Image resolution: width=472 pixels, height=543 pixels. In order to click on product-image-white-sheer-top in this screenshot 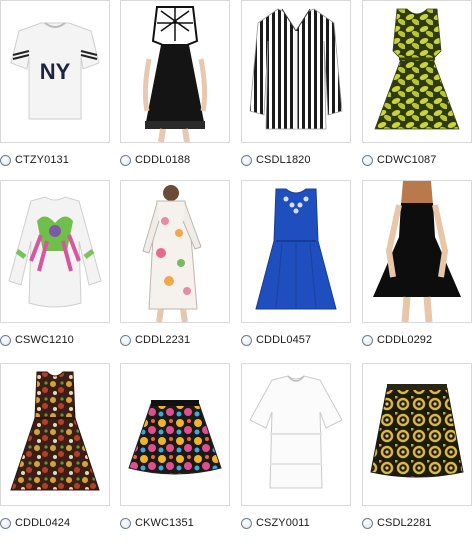, I will do `click(296, 434)`.